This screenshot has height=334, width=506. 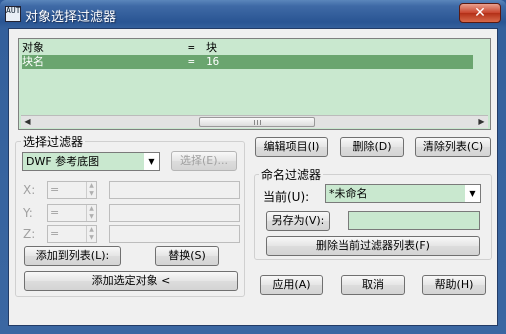 I want to click on z-value-field, so click(x=174, y=234).